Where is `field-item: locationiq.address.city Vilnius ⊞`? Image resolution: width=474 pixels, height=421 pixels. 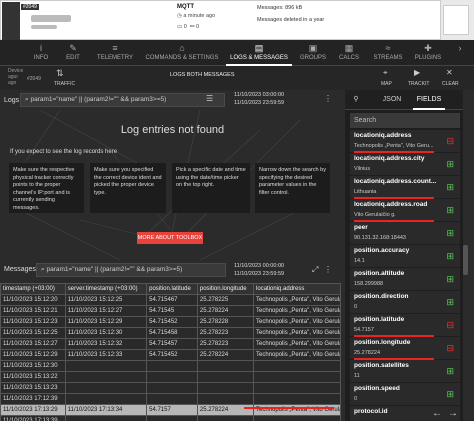 field-item: locationiq.address.city Vilnius ⊞ is located at coordinates (405, 164).